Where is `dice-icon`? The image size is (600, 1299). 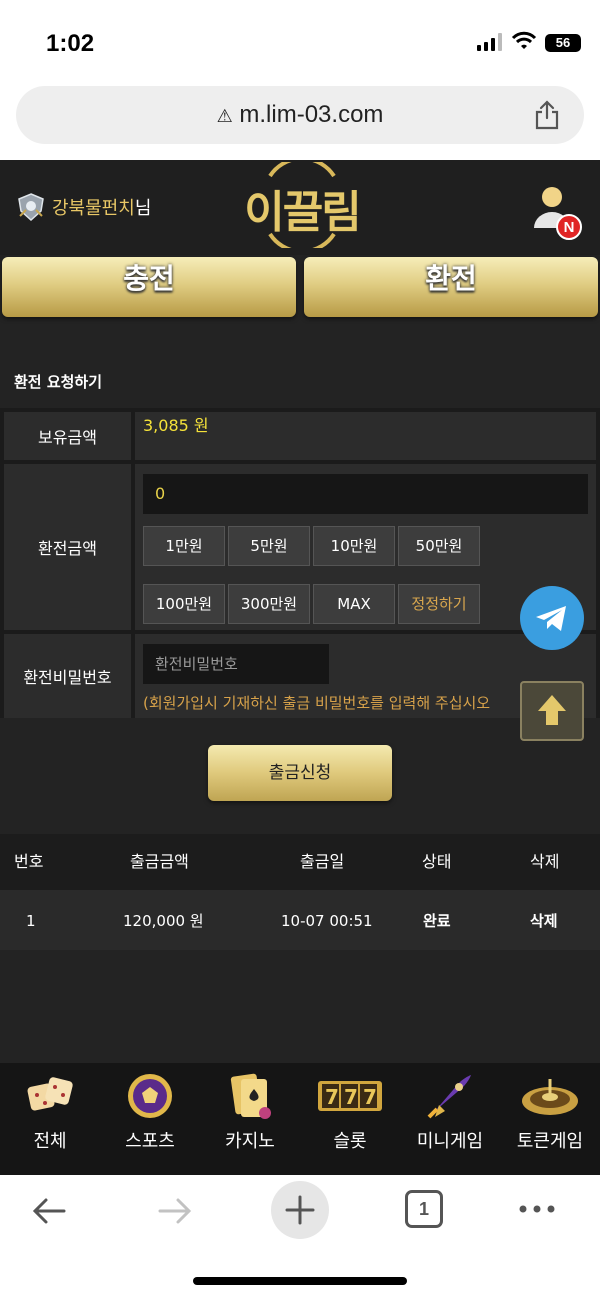 dice-icon is located at coordinates (50, 1094).